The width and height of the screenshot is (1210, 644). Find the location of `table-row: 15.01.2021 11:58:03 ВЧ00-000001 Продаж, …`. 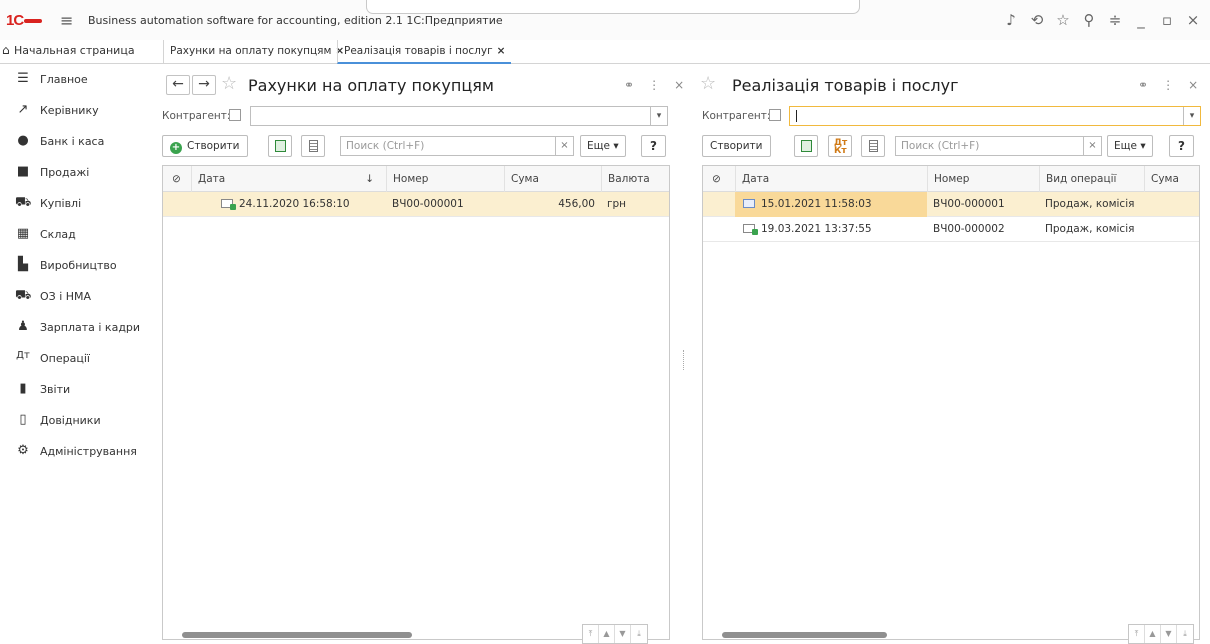

table-row: 15.01.2021 11:58:03 ВЧ00-000001 Продаж, … is located at coordinates (951, 204).